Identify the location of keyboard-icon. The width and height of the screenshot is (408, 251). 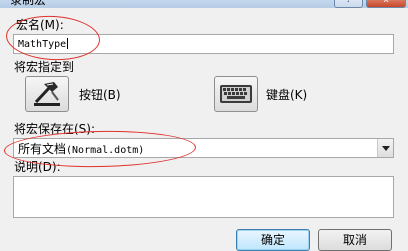
(236, 94).